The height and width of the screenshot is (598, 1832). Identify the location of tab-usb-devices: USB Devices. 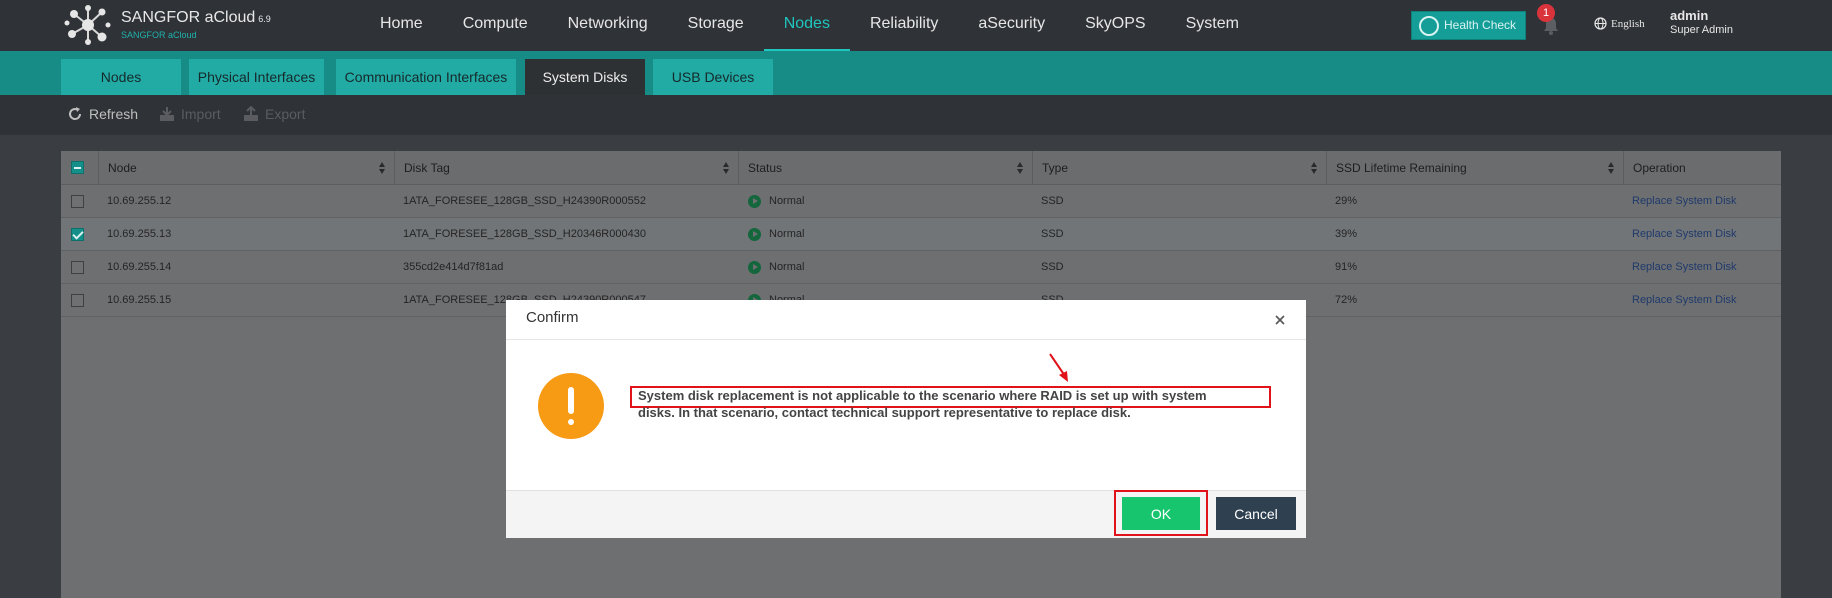
(713, 77).